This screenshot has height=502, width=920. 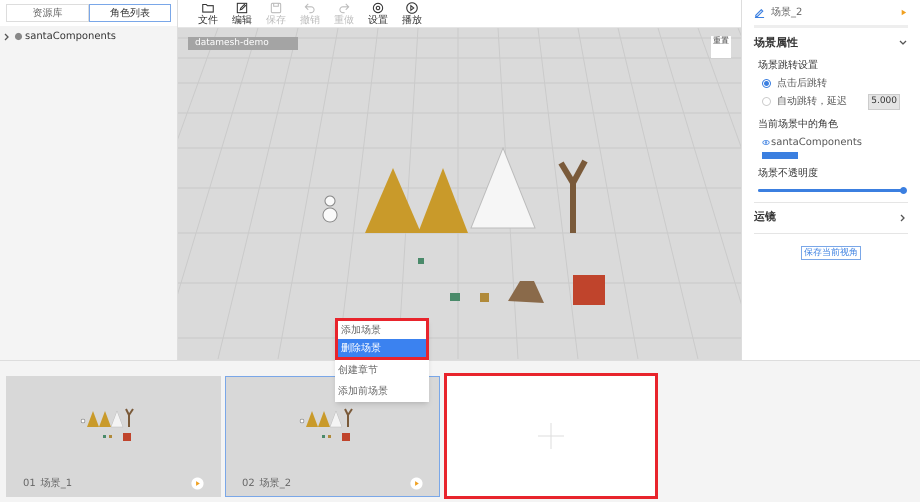 What do you see at coordinates (276, 7) in the screenshot?
I see `save-icon` at bounding box center [276, 7].